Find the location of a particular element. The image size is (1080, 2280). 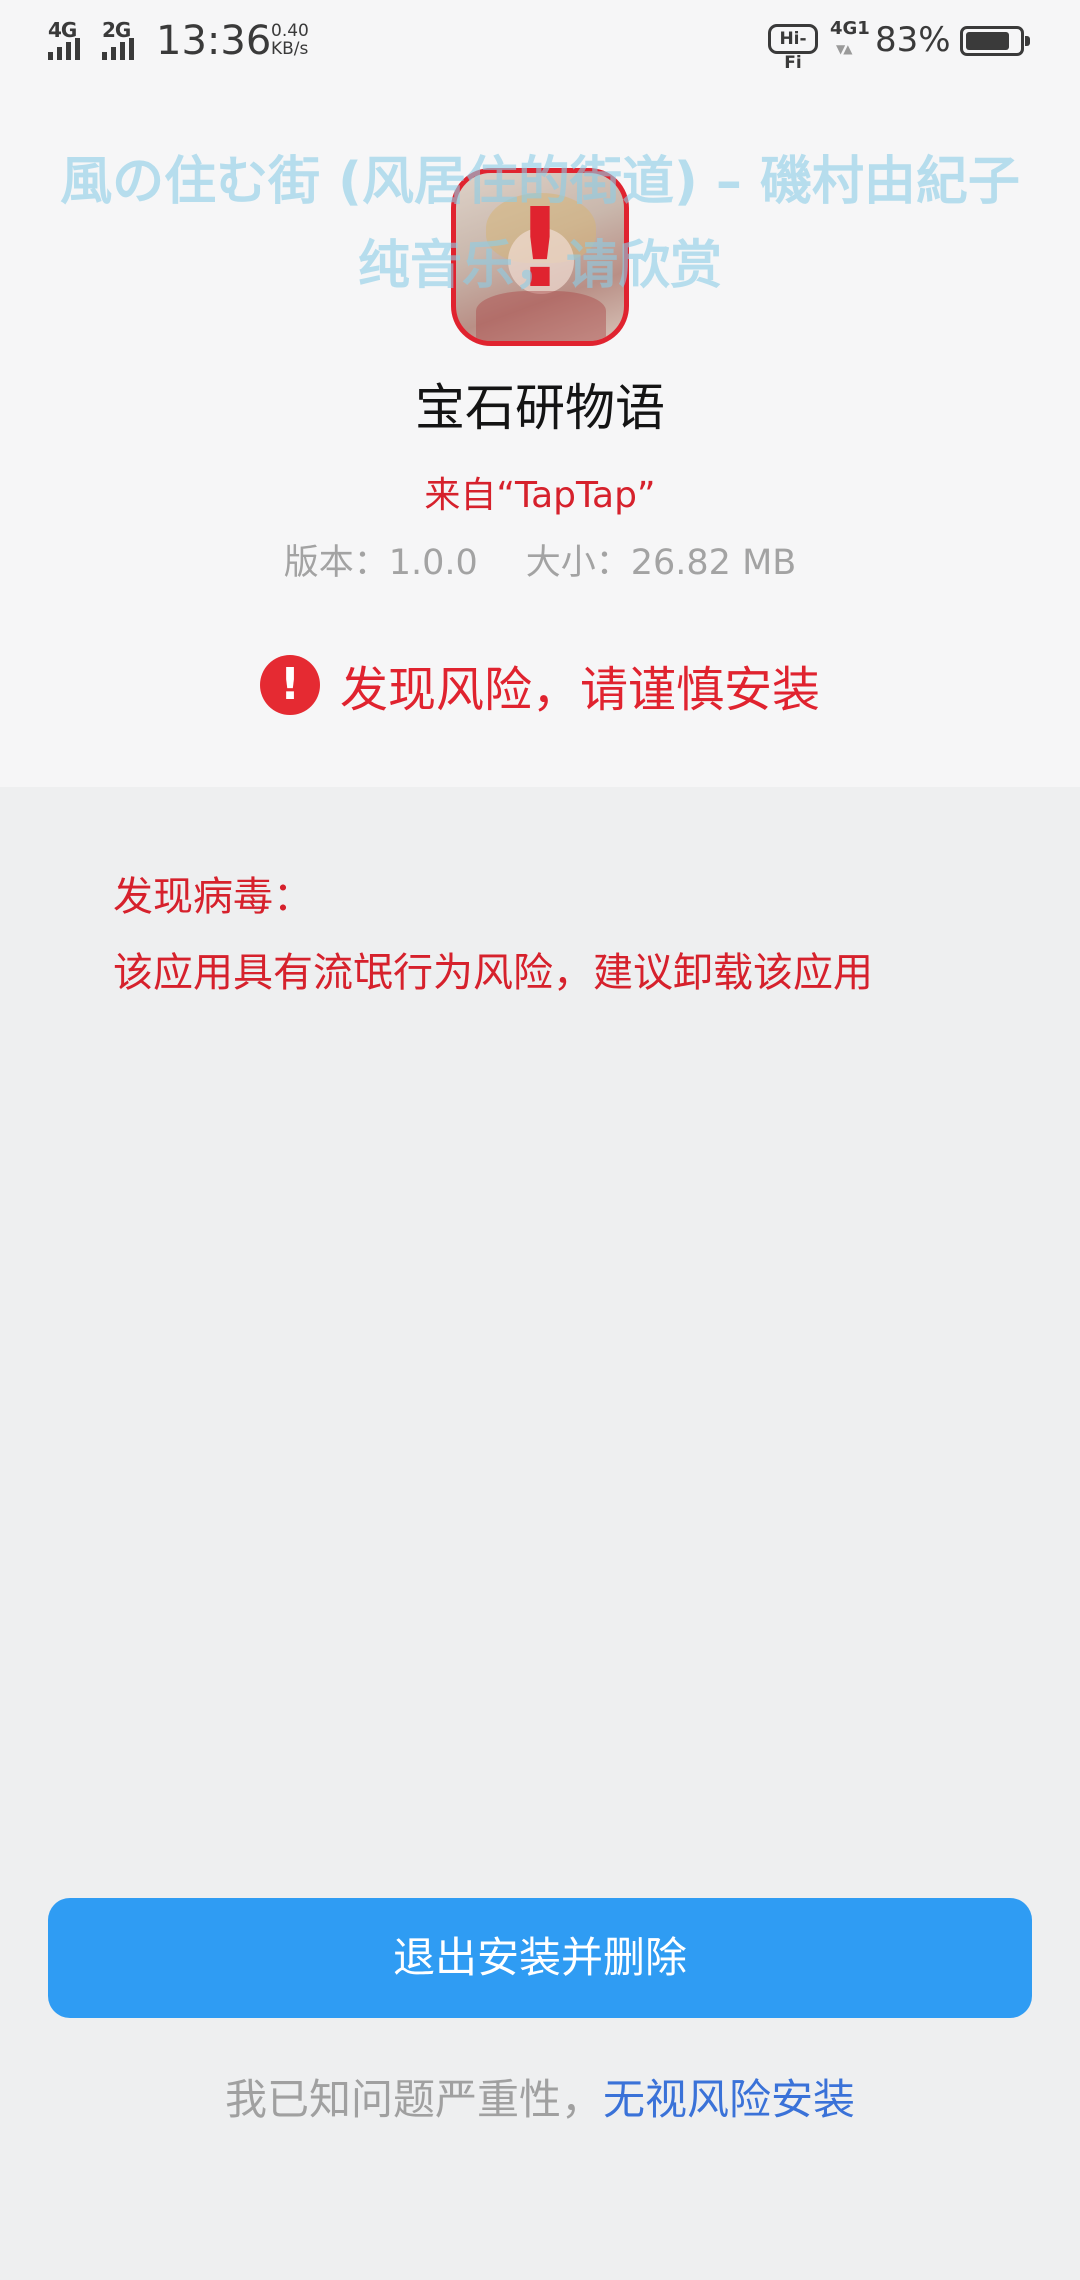

signal-4g-icon: 4G is located at coordinates (72, 39).